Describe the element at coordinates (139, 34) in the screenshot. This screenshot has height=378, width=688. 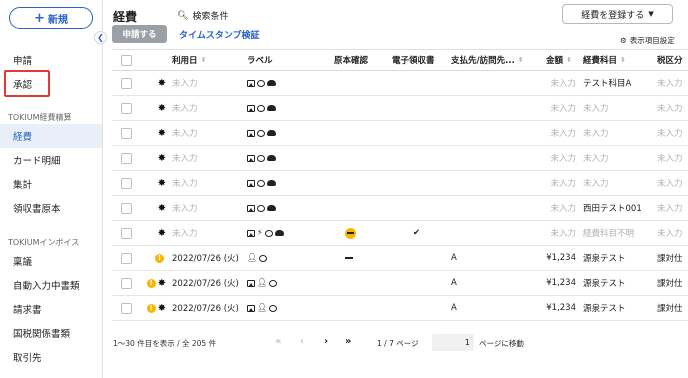
I see `apply-button: 申請する` at that location.